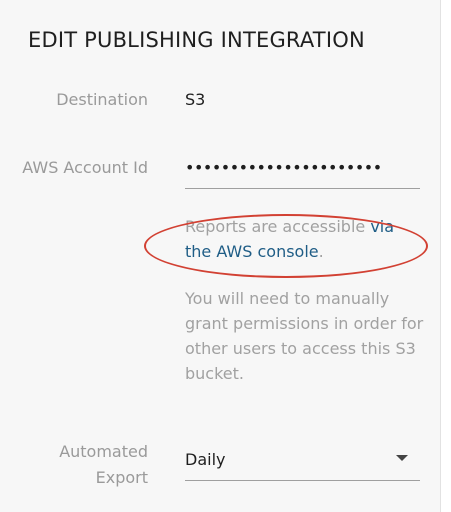 This screenshot has height=512, width=451. I want to click on reports-note-suffix: ., so click(321, 251).